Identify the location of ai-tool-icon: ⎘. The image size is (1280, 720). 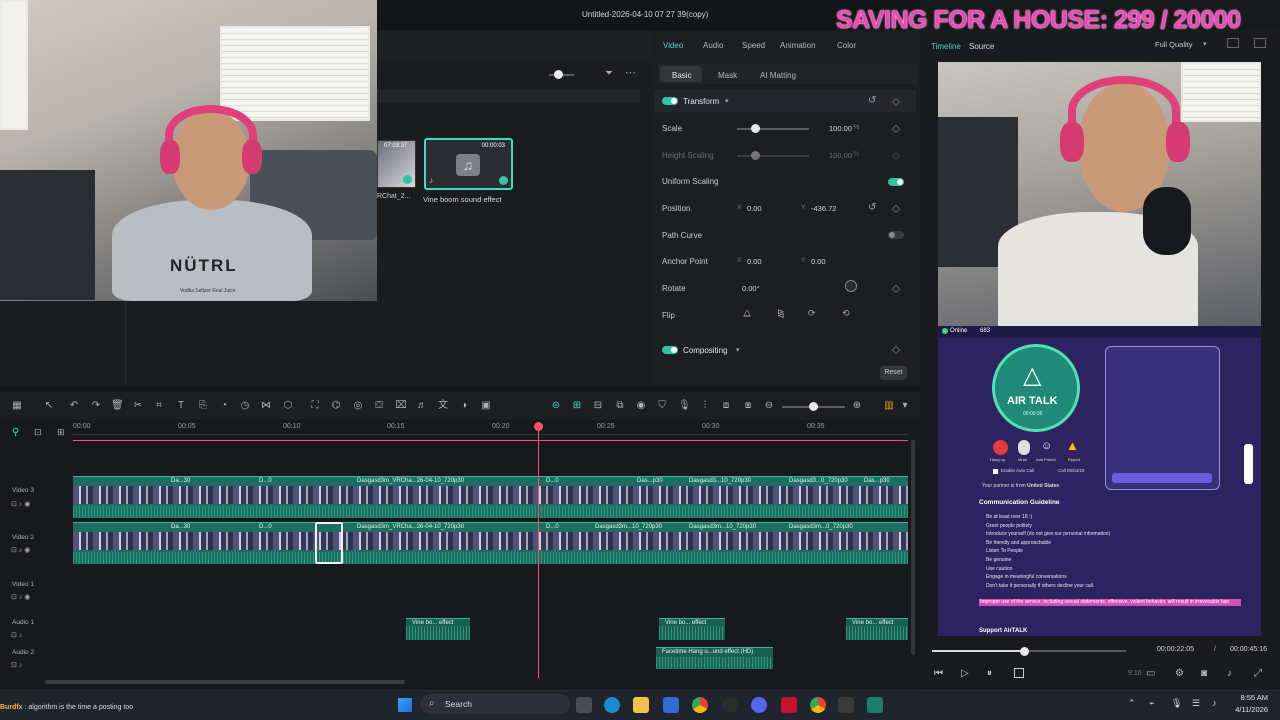
(203, 406).